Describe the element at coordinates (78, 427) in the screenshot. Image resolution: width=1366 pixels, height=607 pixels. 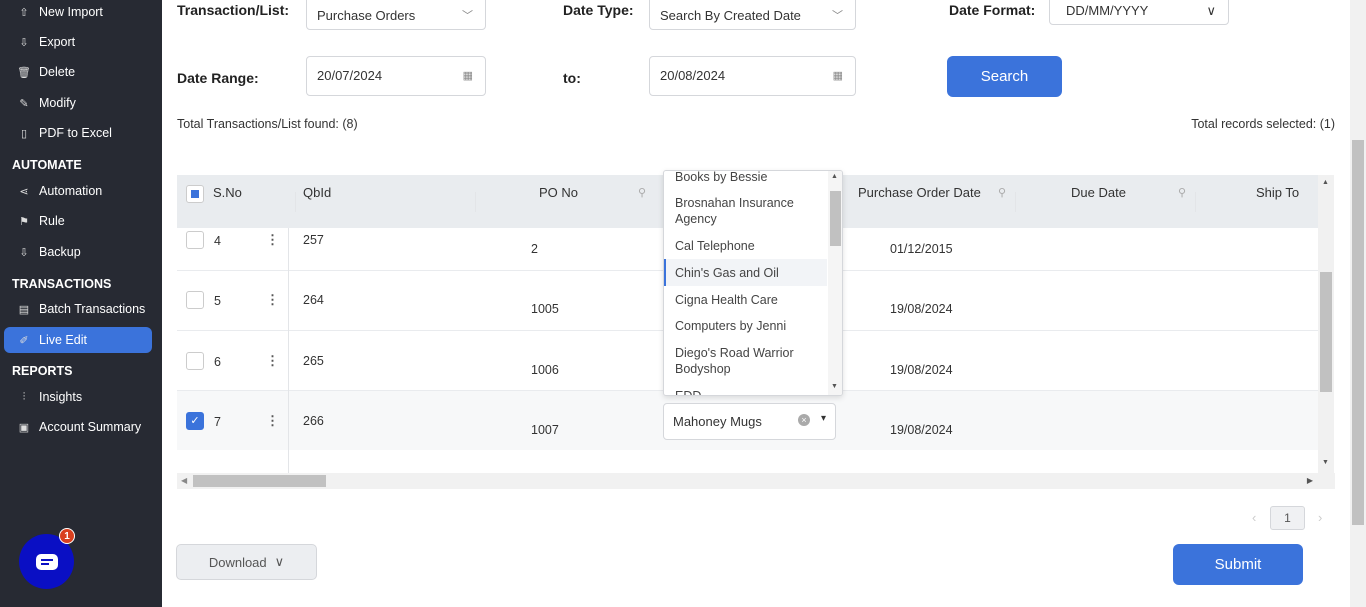
I see `sidebar-item-account-summary: ▣ Account Summary` at that location.